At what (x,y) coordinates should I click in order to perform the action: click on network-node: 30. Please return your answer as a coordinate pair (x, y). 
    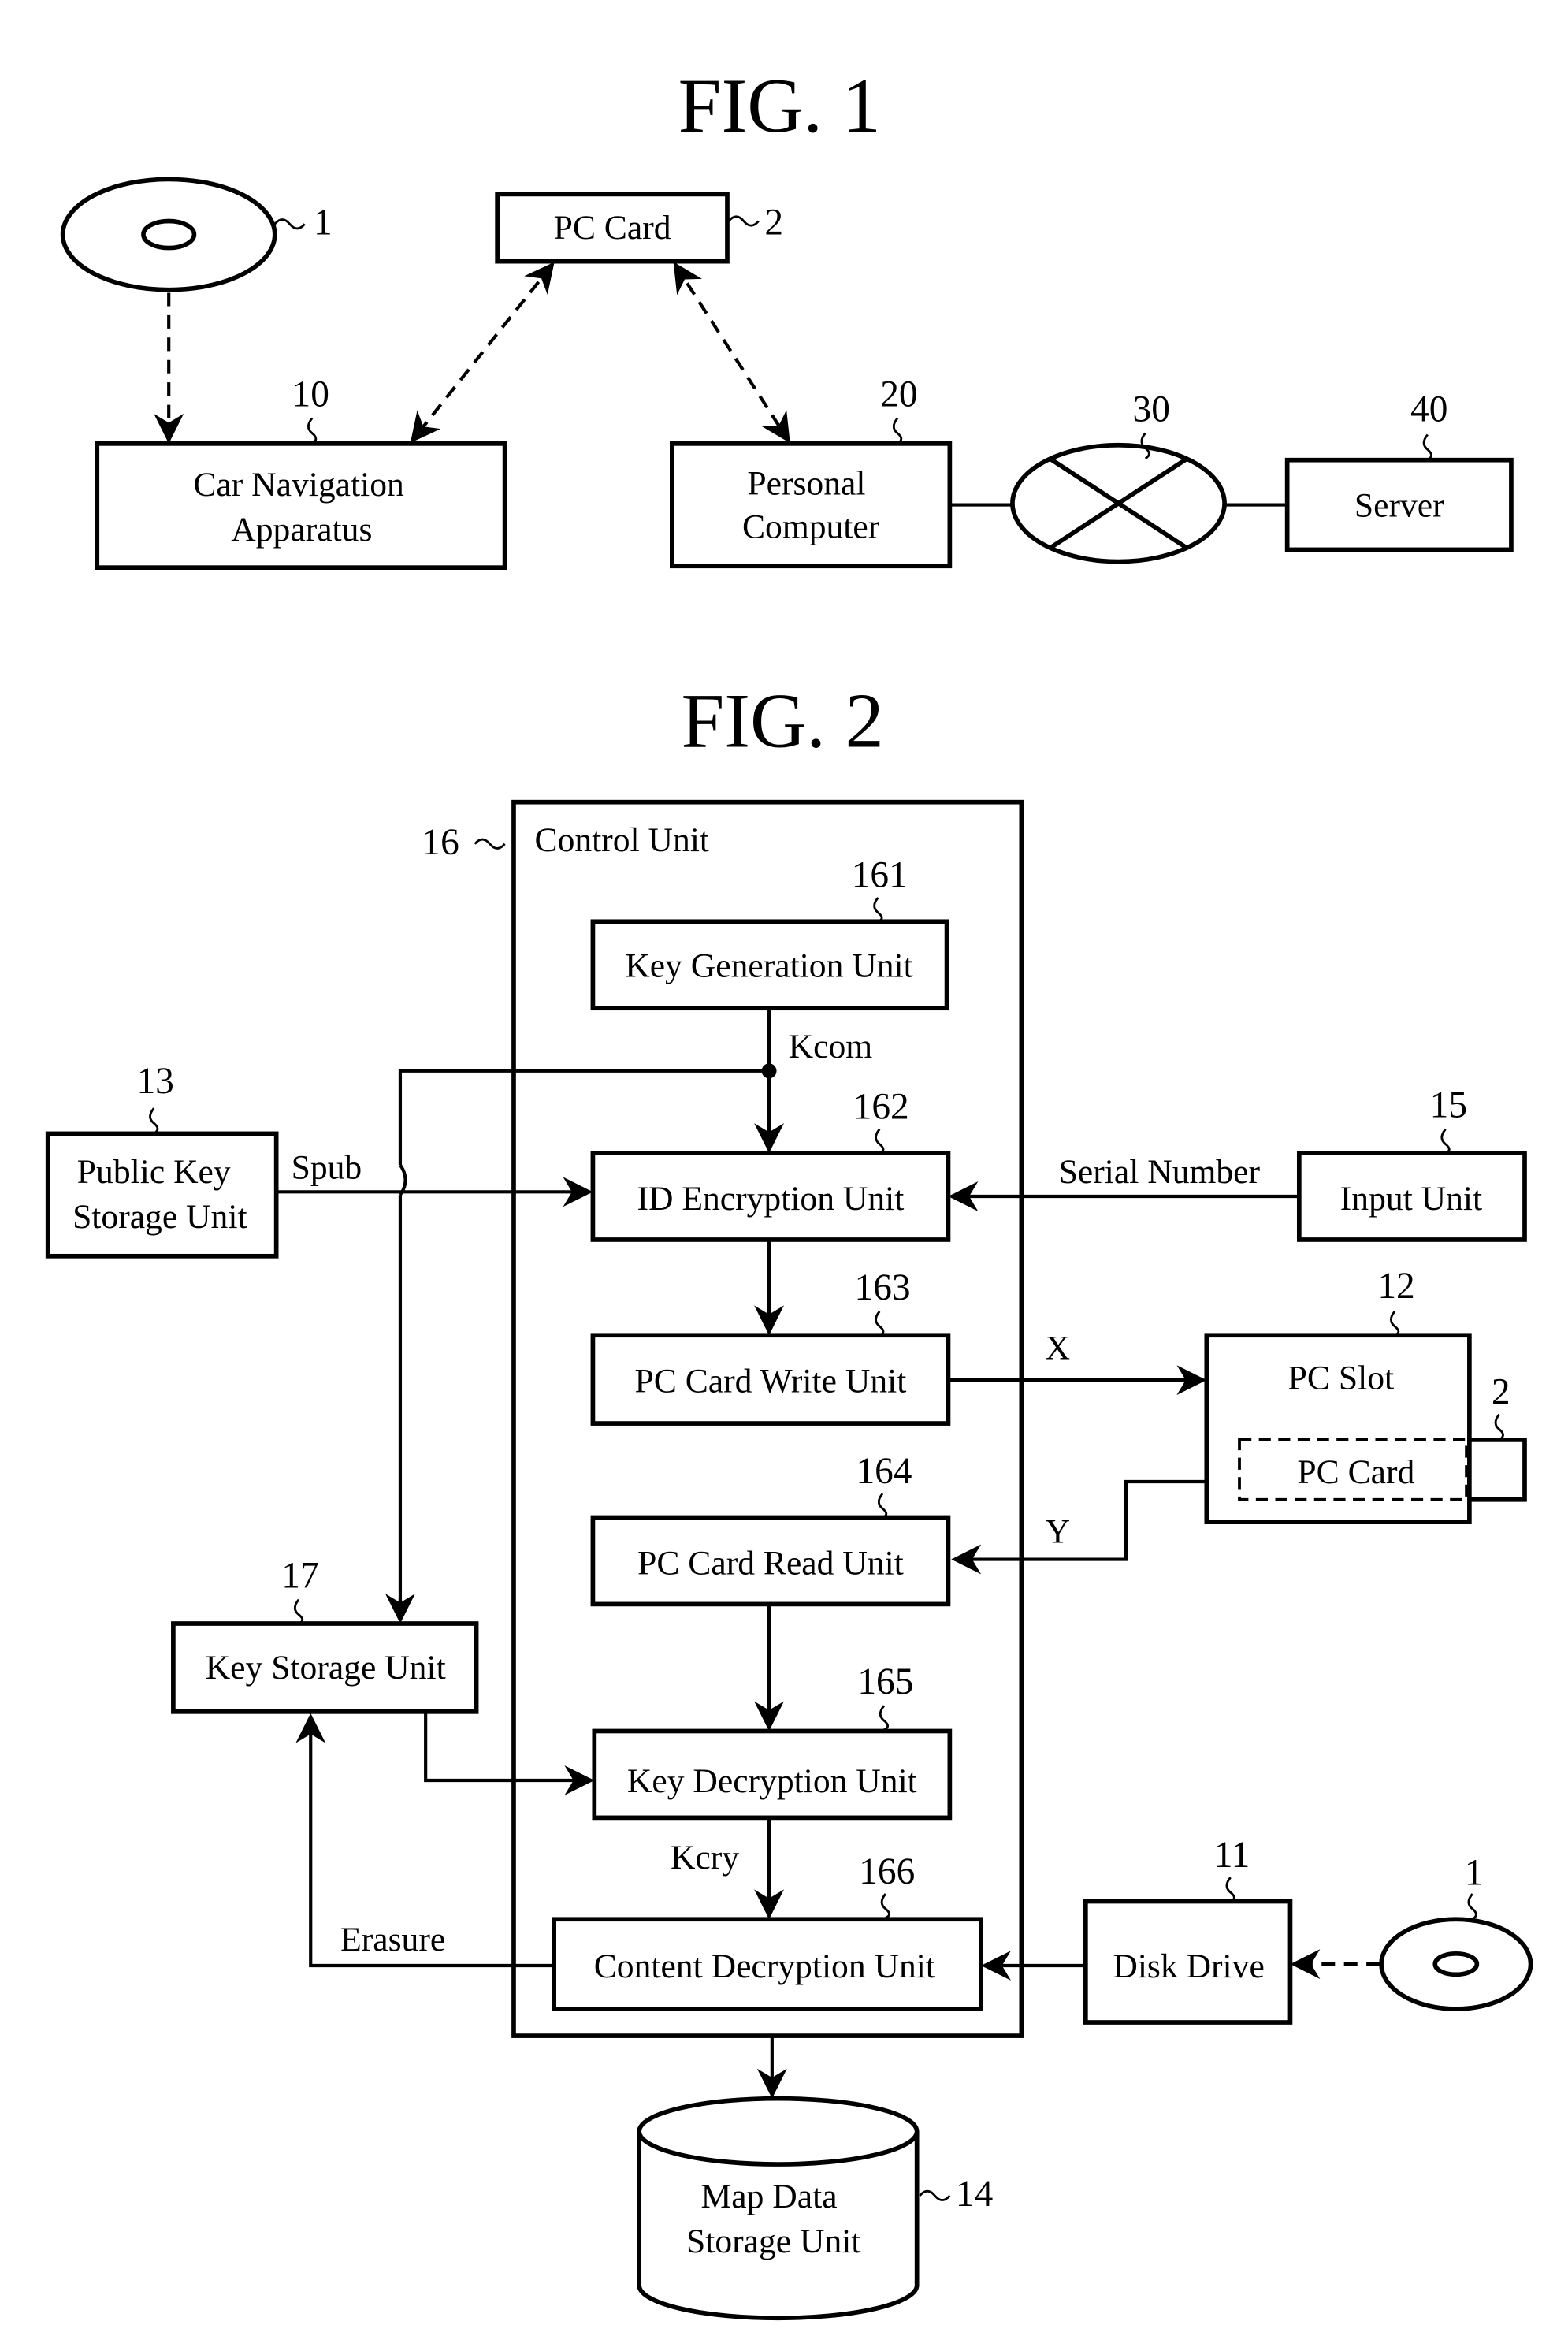
    Looking at the image, I should click on (1118, 476).